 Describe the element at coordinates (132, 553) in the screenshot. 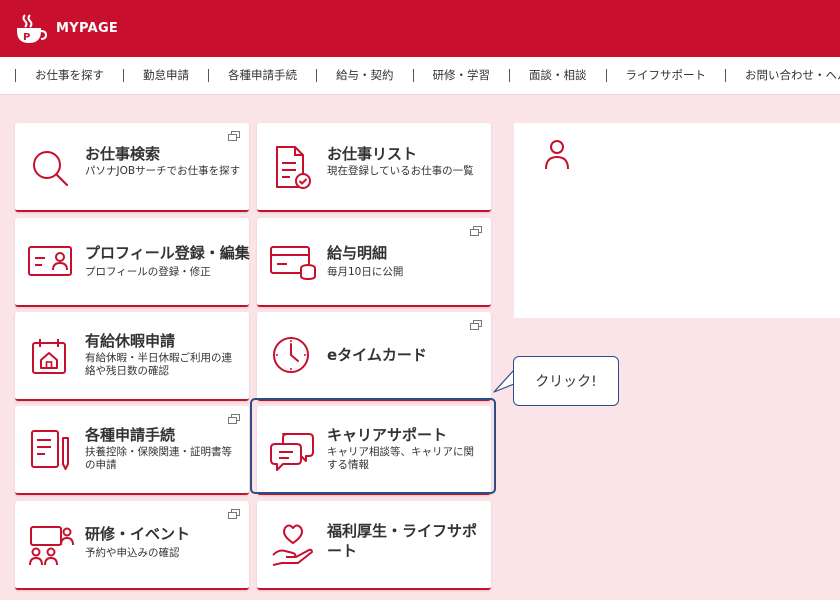

I see `tile-description: 予約や申込みの確認` at that location.